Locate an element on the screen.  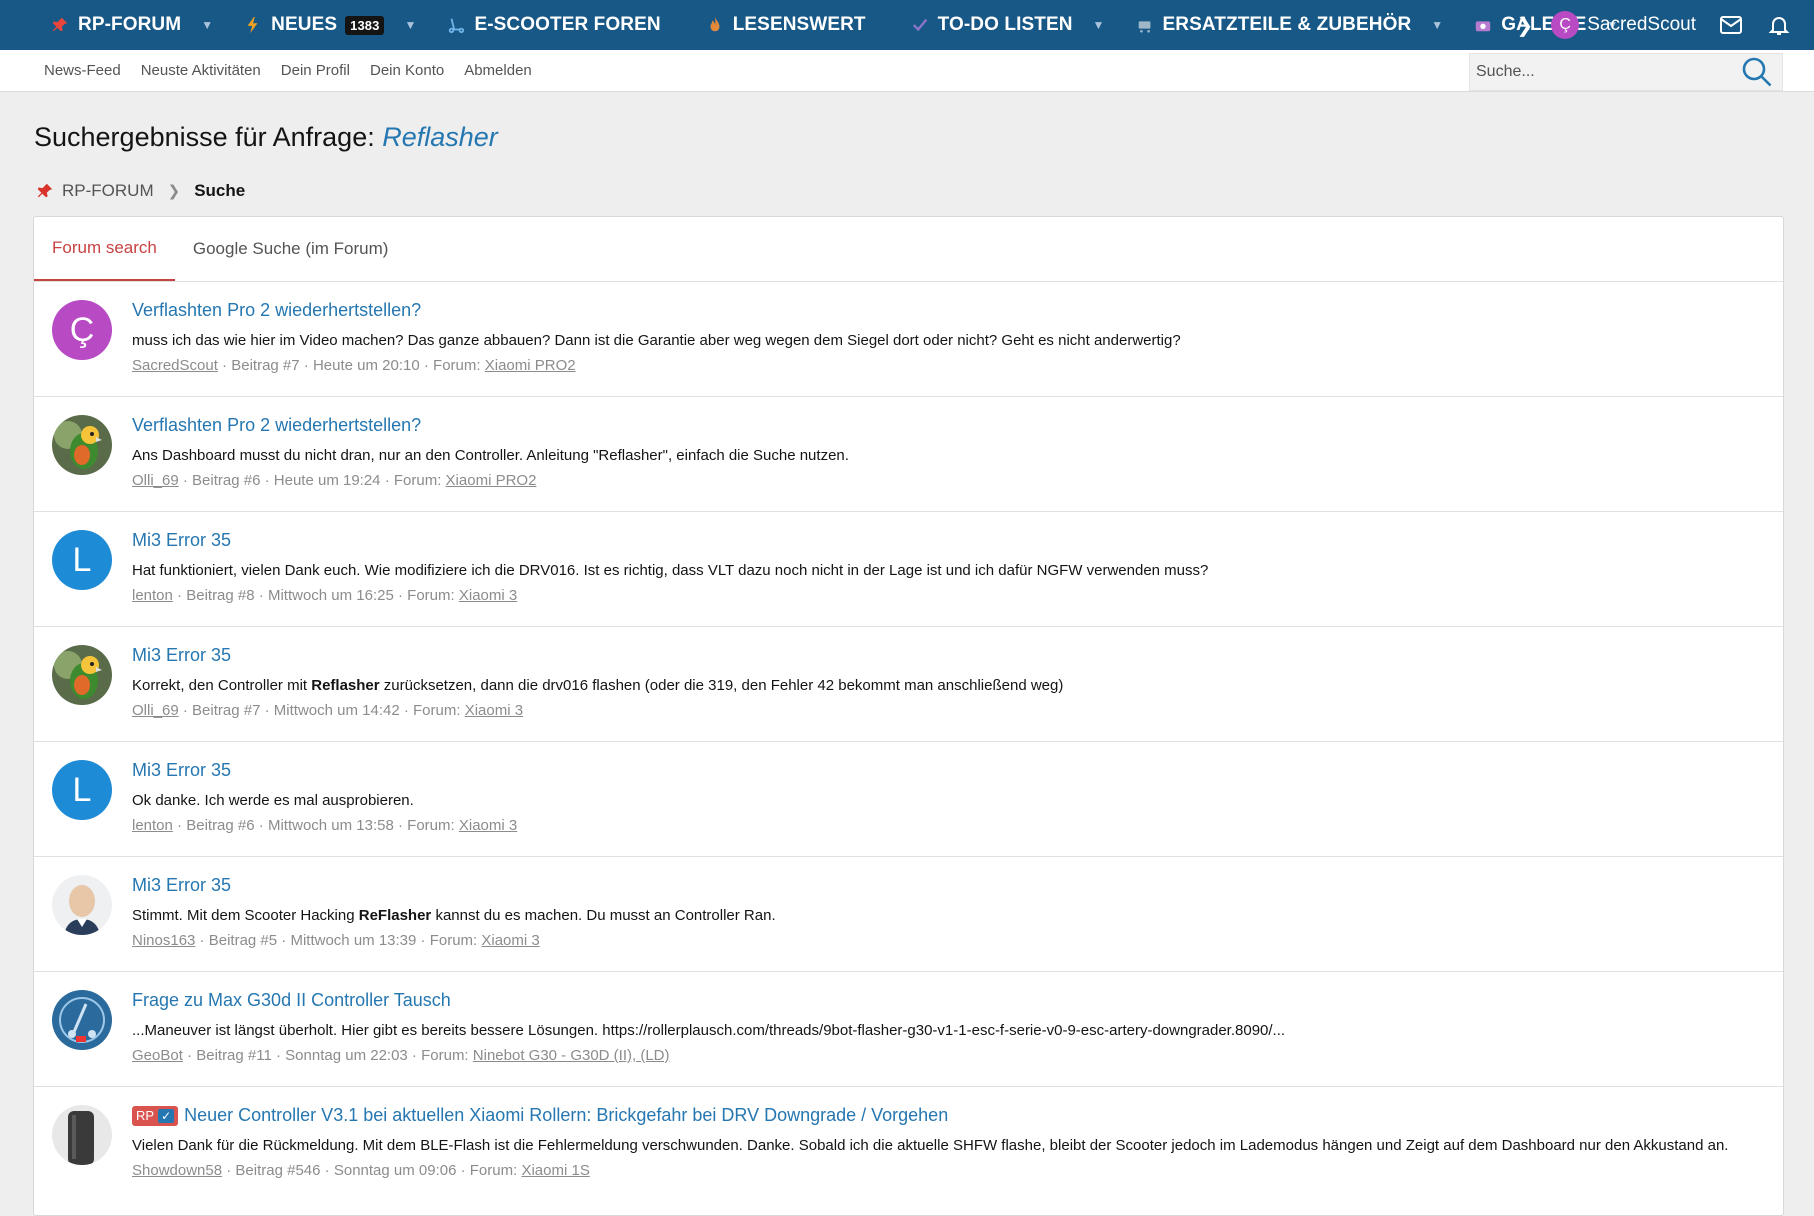
user-menu: Ç SacredScout is located at coordinates (1623, 25).